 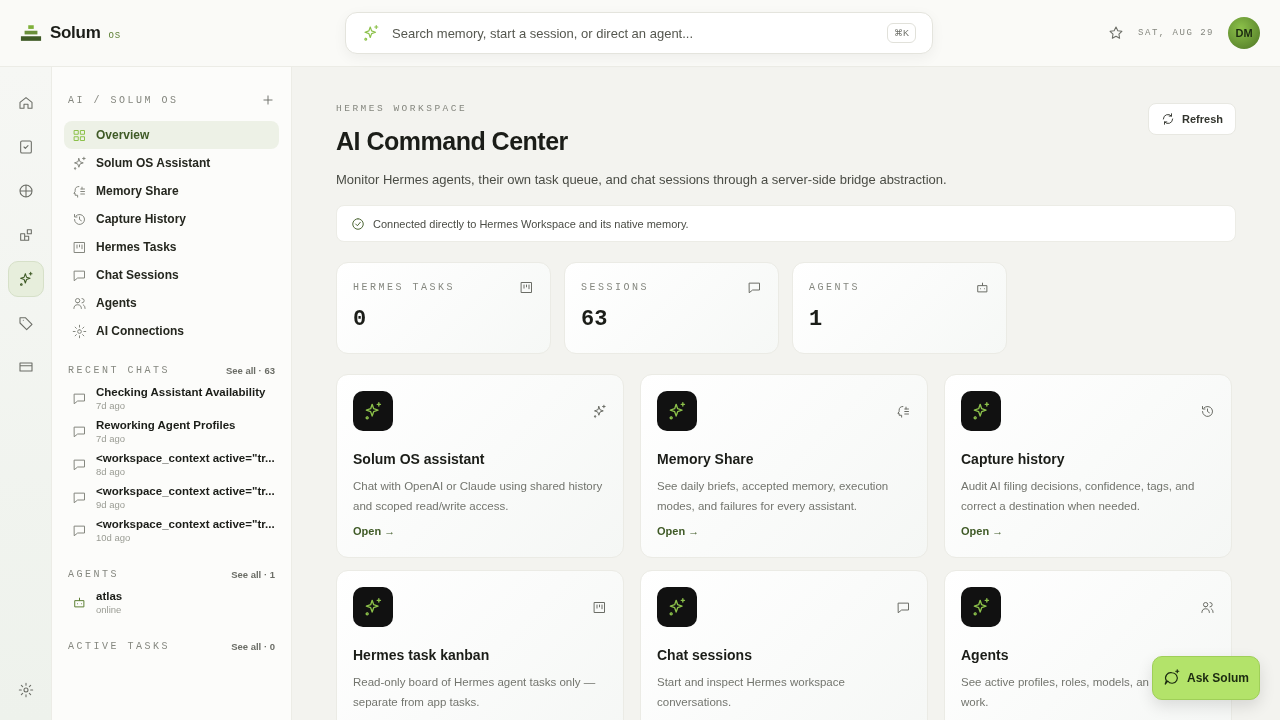 I want to click on avatar: DM, so click(x=1244, y=33).